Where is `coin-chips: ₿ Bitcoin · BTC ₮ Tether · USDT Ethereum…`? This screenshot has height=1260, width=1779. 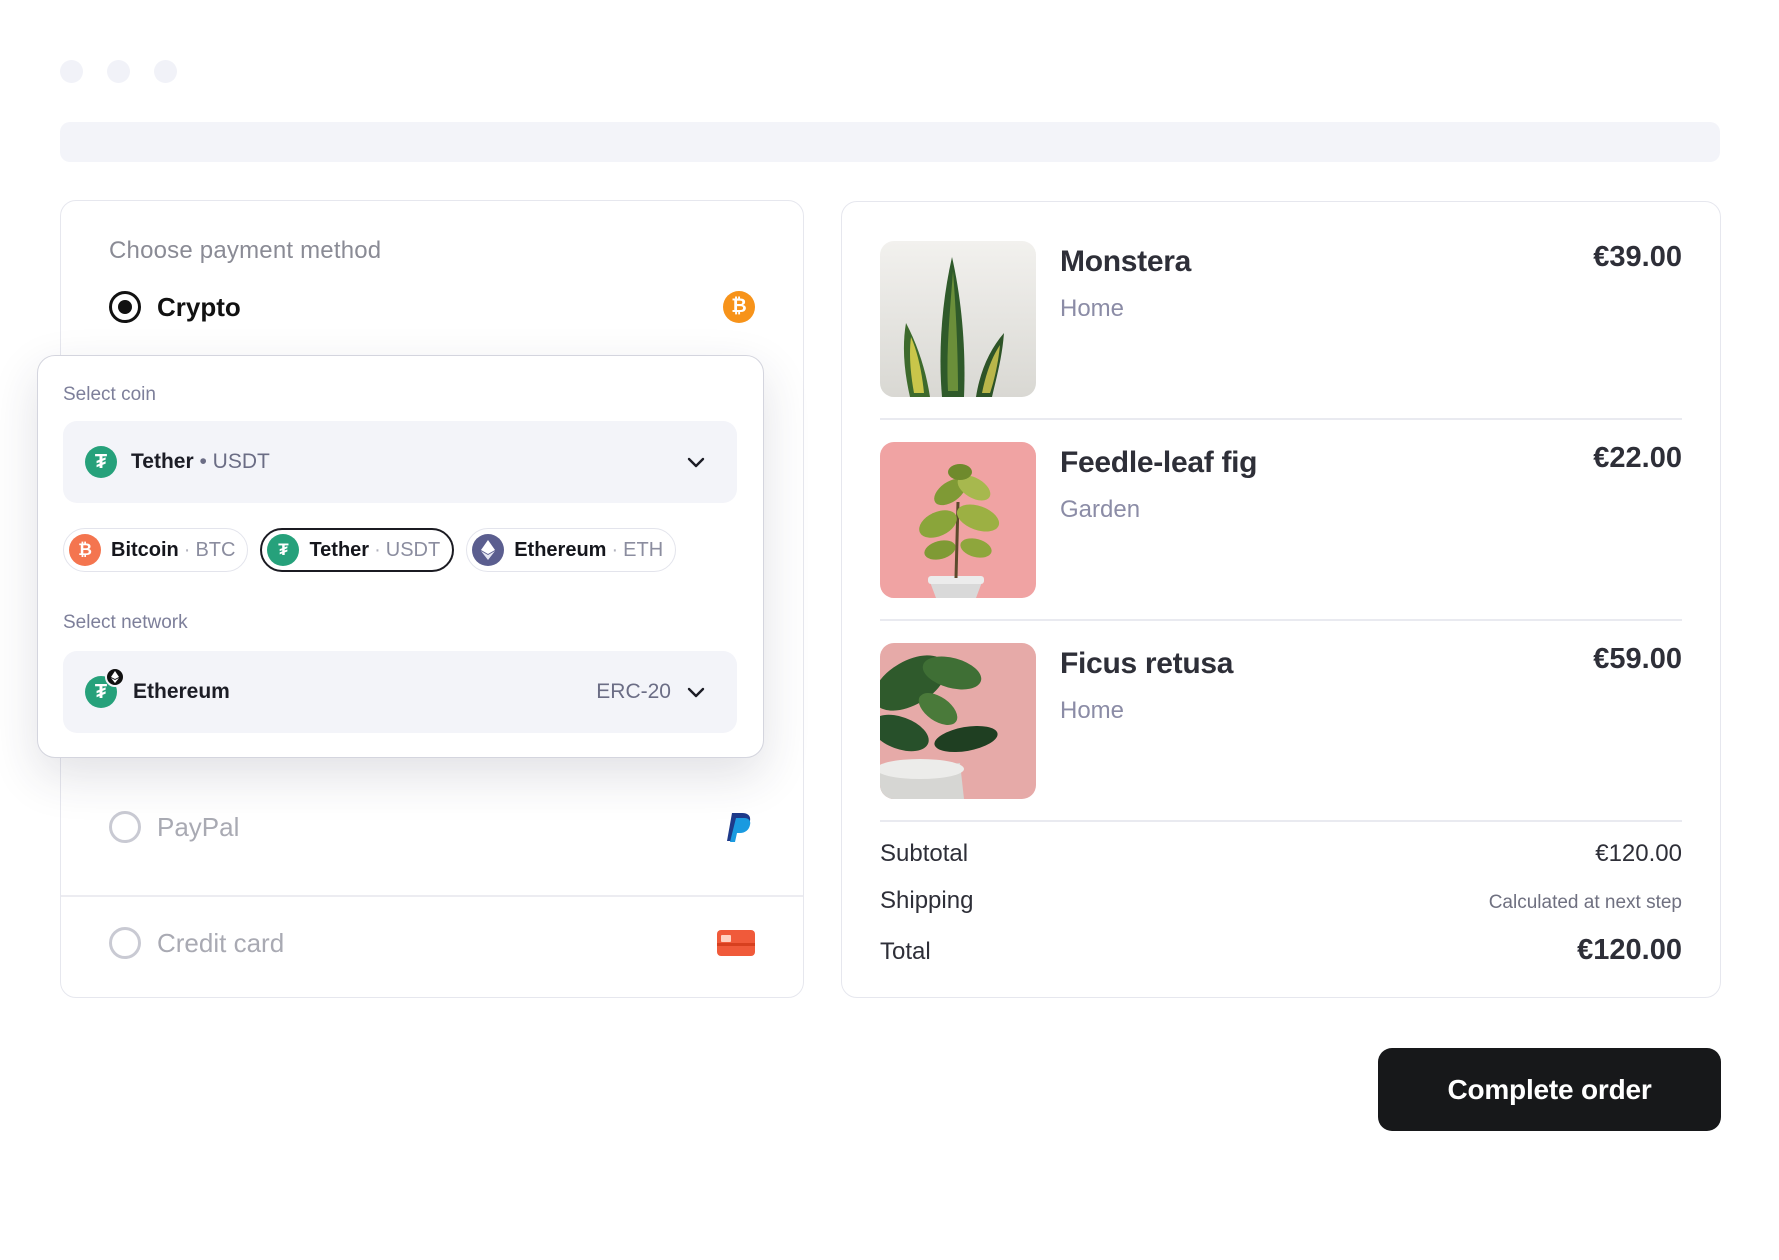
coin-chips: ₿ Bitcoin · BTC ₮ Tether · USDT Ethereum… is located at coordinates (370, 550).